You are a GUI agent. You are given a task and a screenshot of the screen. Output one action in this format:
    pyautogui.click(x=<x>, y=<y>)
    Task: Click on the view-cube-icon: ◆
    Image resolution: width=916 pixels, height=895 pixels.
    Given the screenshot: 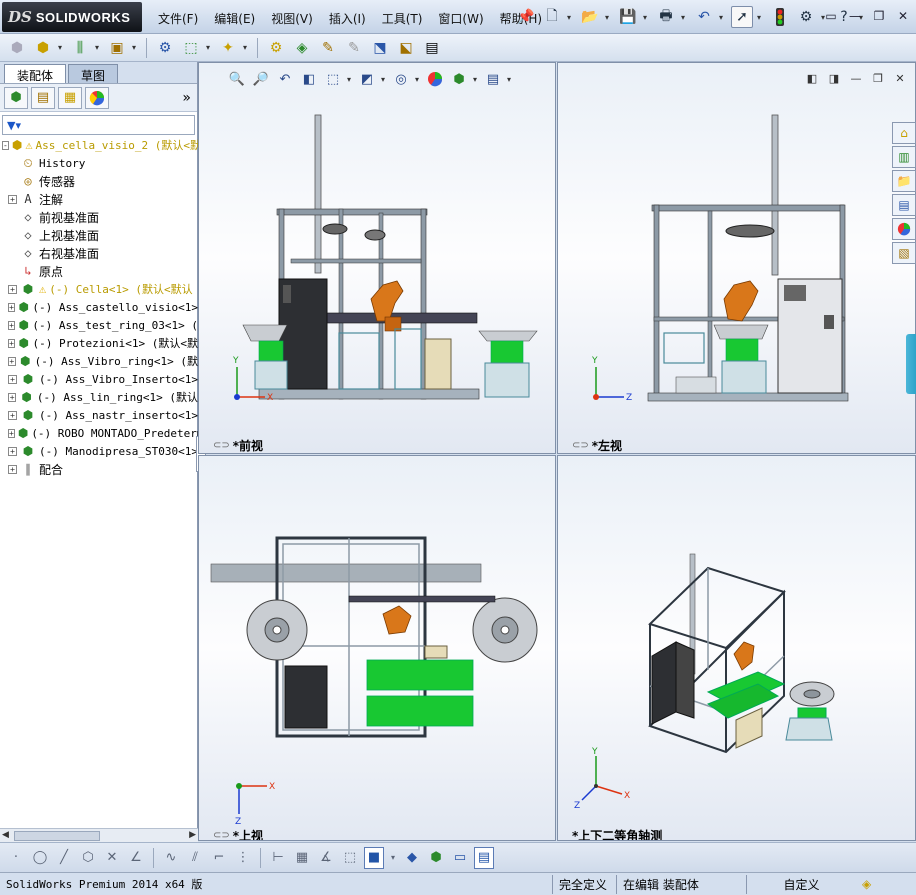 What is the action you would take?
    pyautogui.click(x=412, y=858)
    